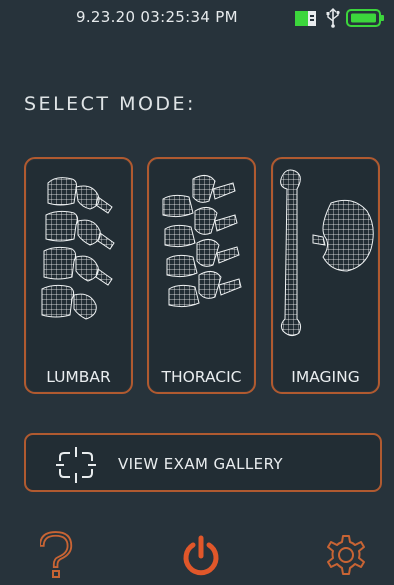 Image resolution: width=394 pixels, height=585 pixels. What do you see at coordinates (157, 17) in the screenshot?
I see `datetime: 9.23.20 03:25:34 PM` at bounding box center [157, 17].